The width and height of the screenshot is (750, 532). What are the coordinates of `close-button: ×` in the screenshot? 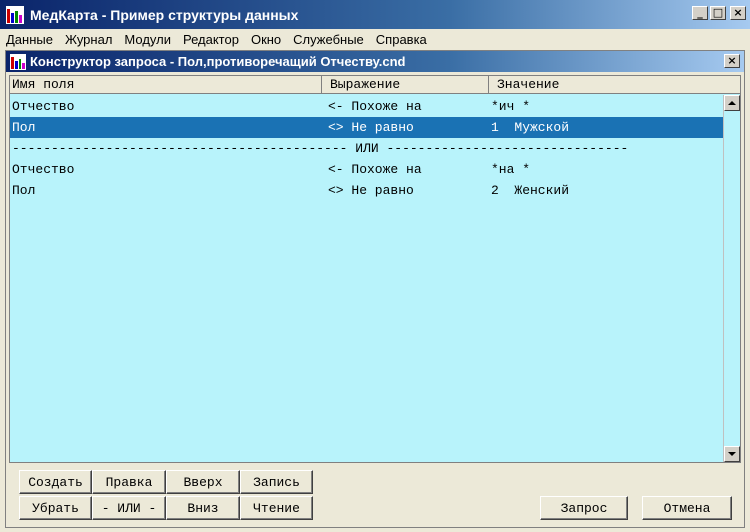 It's located at (738, 13).